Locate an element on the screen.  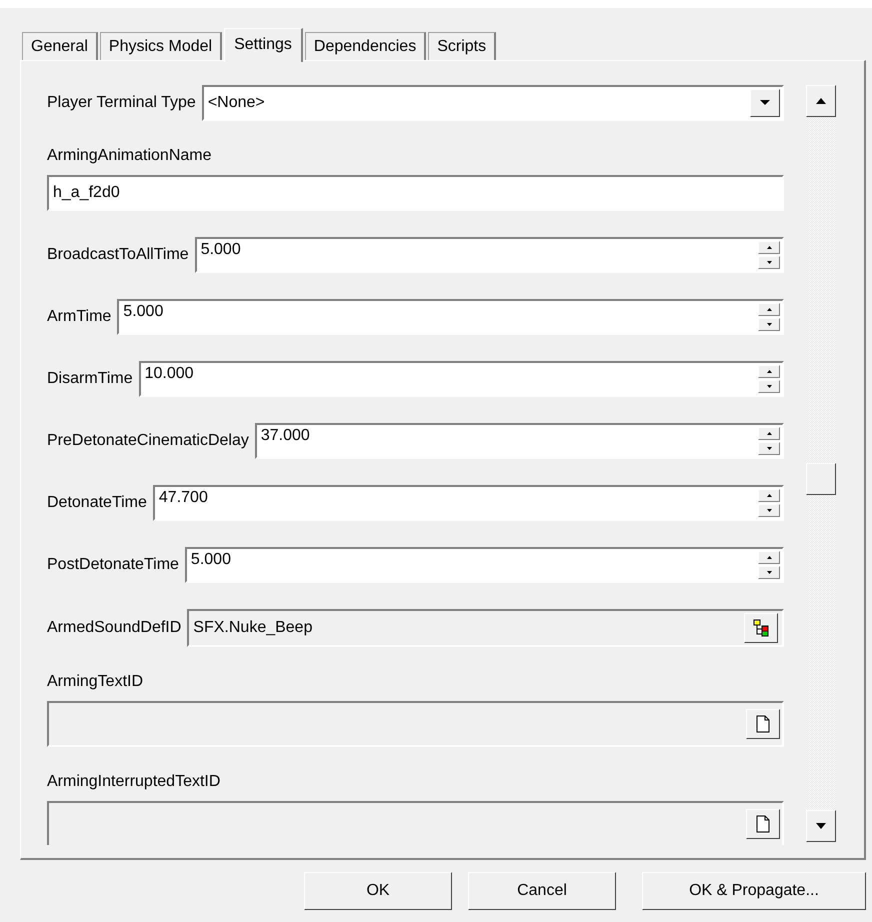
field-label: ArmTime is located at coordinates (79, 317).